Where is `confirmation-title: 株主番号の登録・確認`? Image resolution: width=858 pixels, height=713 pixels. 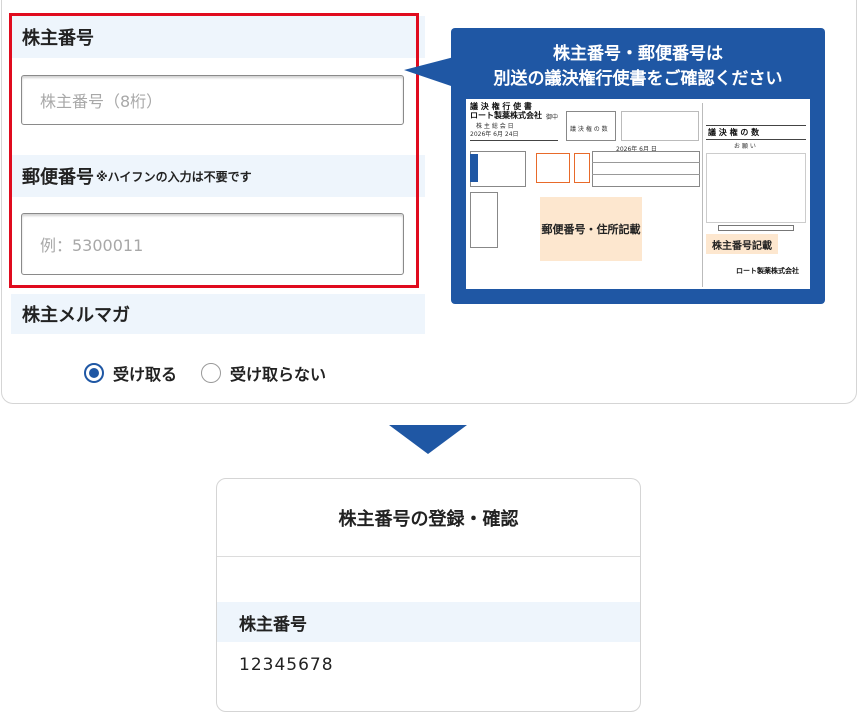 confirmation-title: 株主番号の登録・確認 is located at coordinates (428, 518).